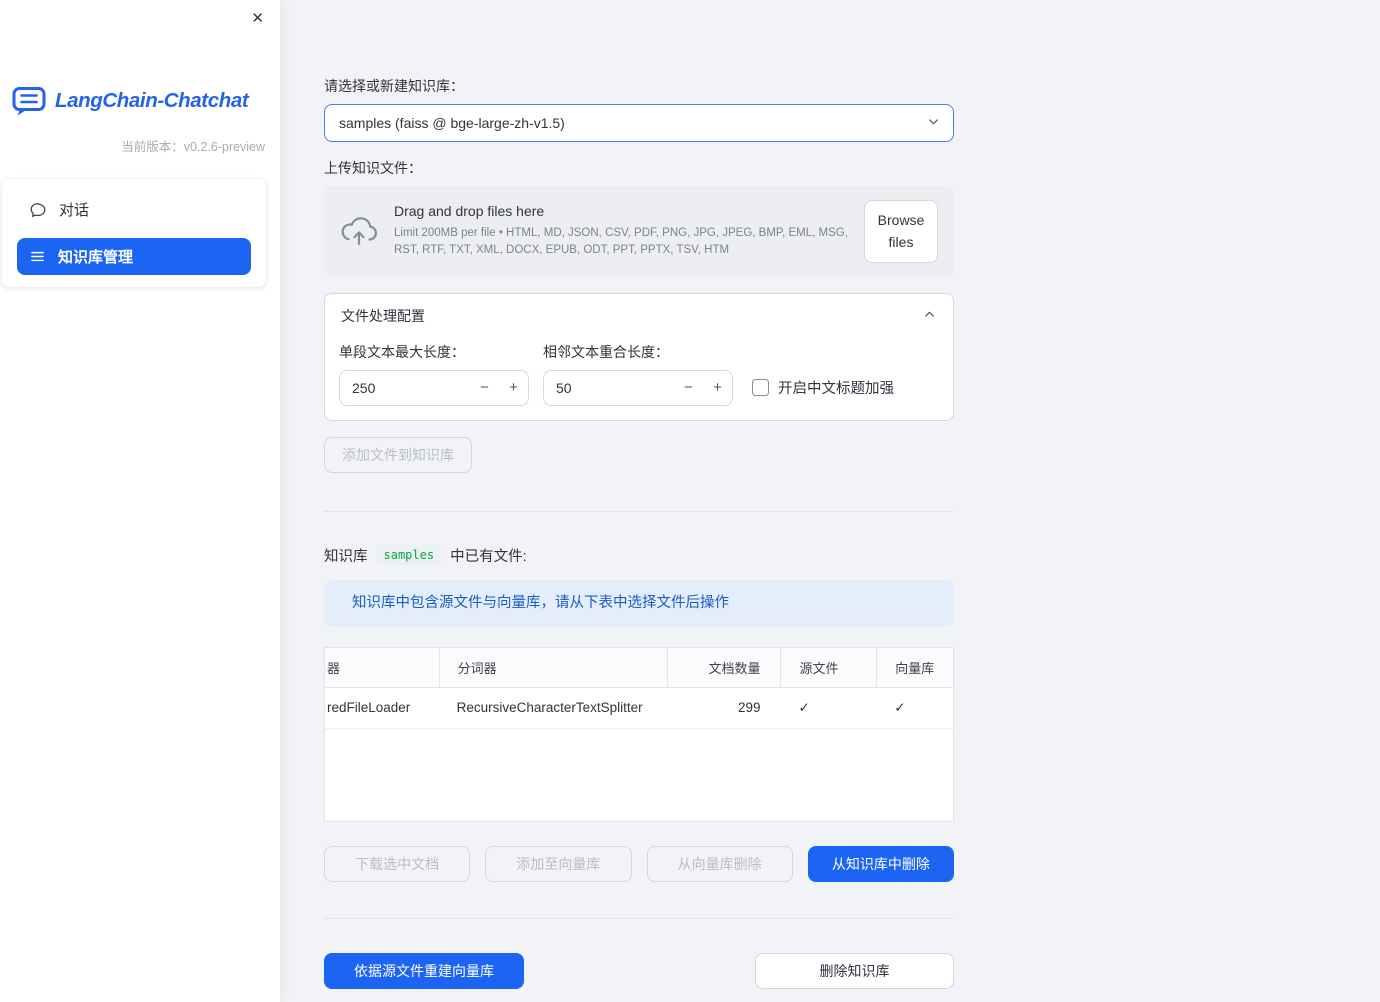 This screenshot has height=1002, width=1380. What do you see at coordinates (639, 603) in the screenshot?
I see `info-banner: 知识库中包含源文件与向量库，请从下表中选择文件后操作` at bounding box center [639, 603].